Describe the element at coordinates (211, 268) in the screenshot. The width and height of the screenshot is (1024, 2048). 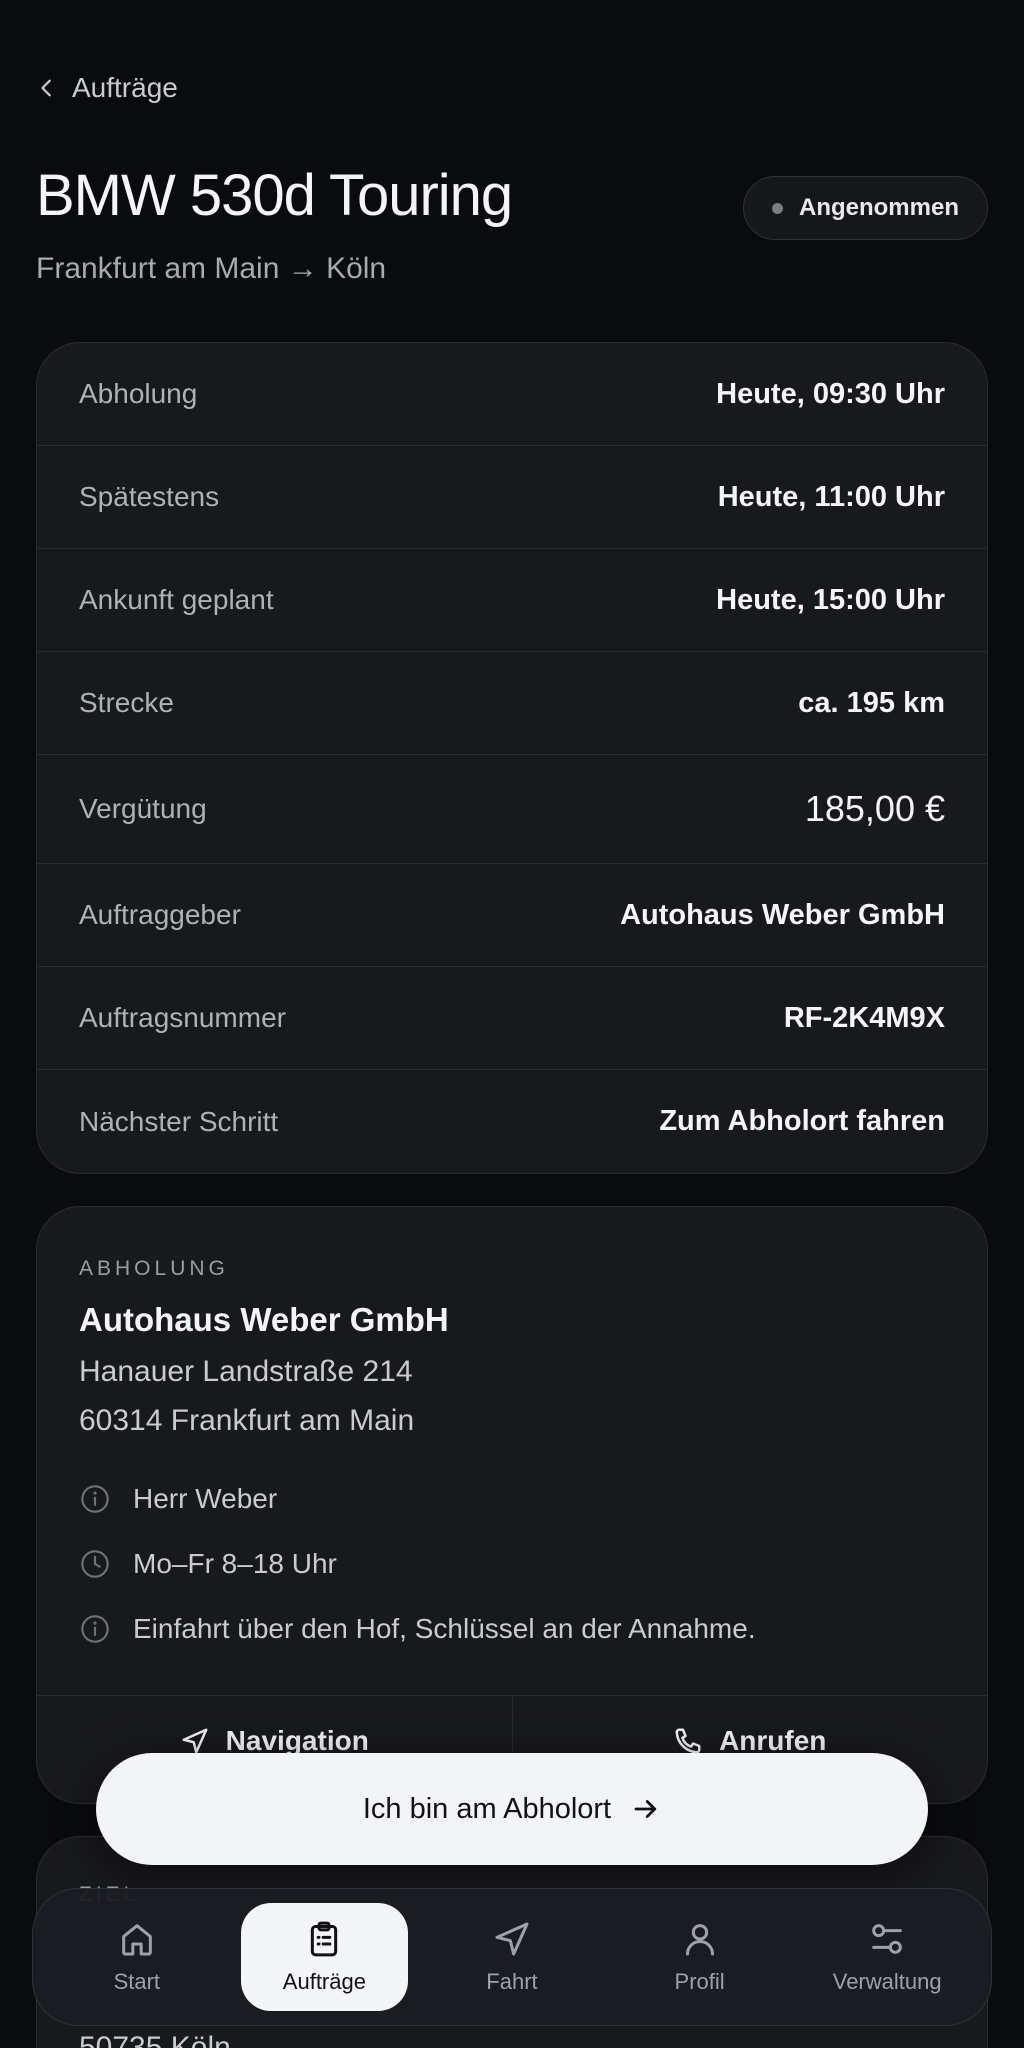
I see `route-subtitle: Frankfurt am Main → Köln` at that location.